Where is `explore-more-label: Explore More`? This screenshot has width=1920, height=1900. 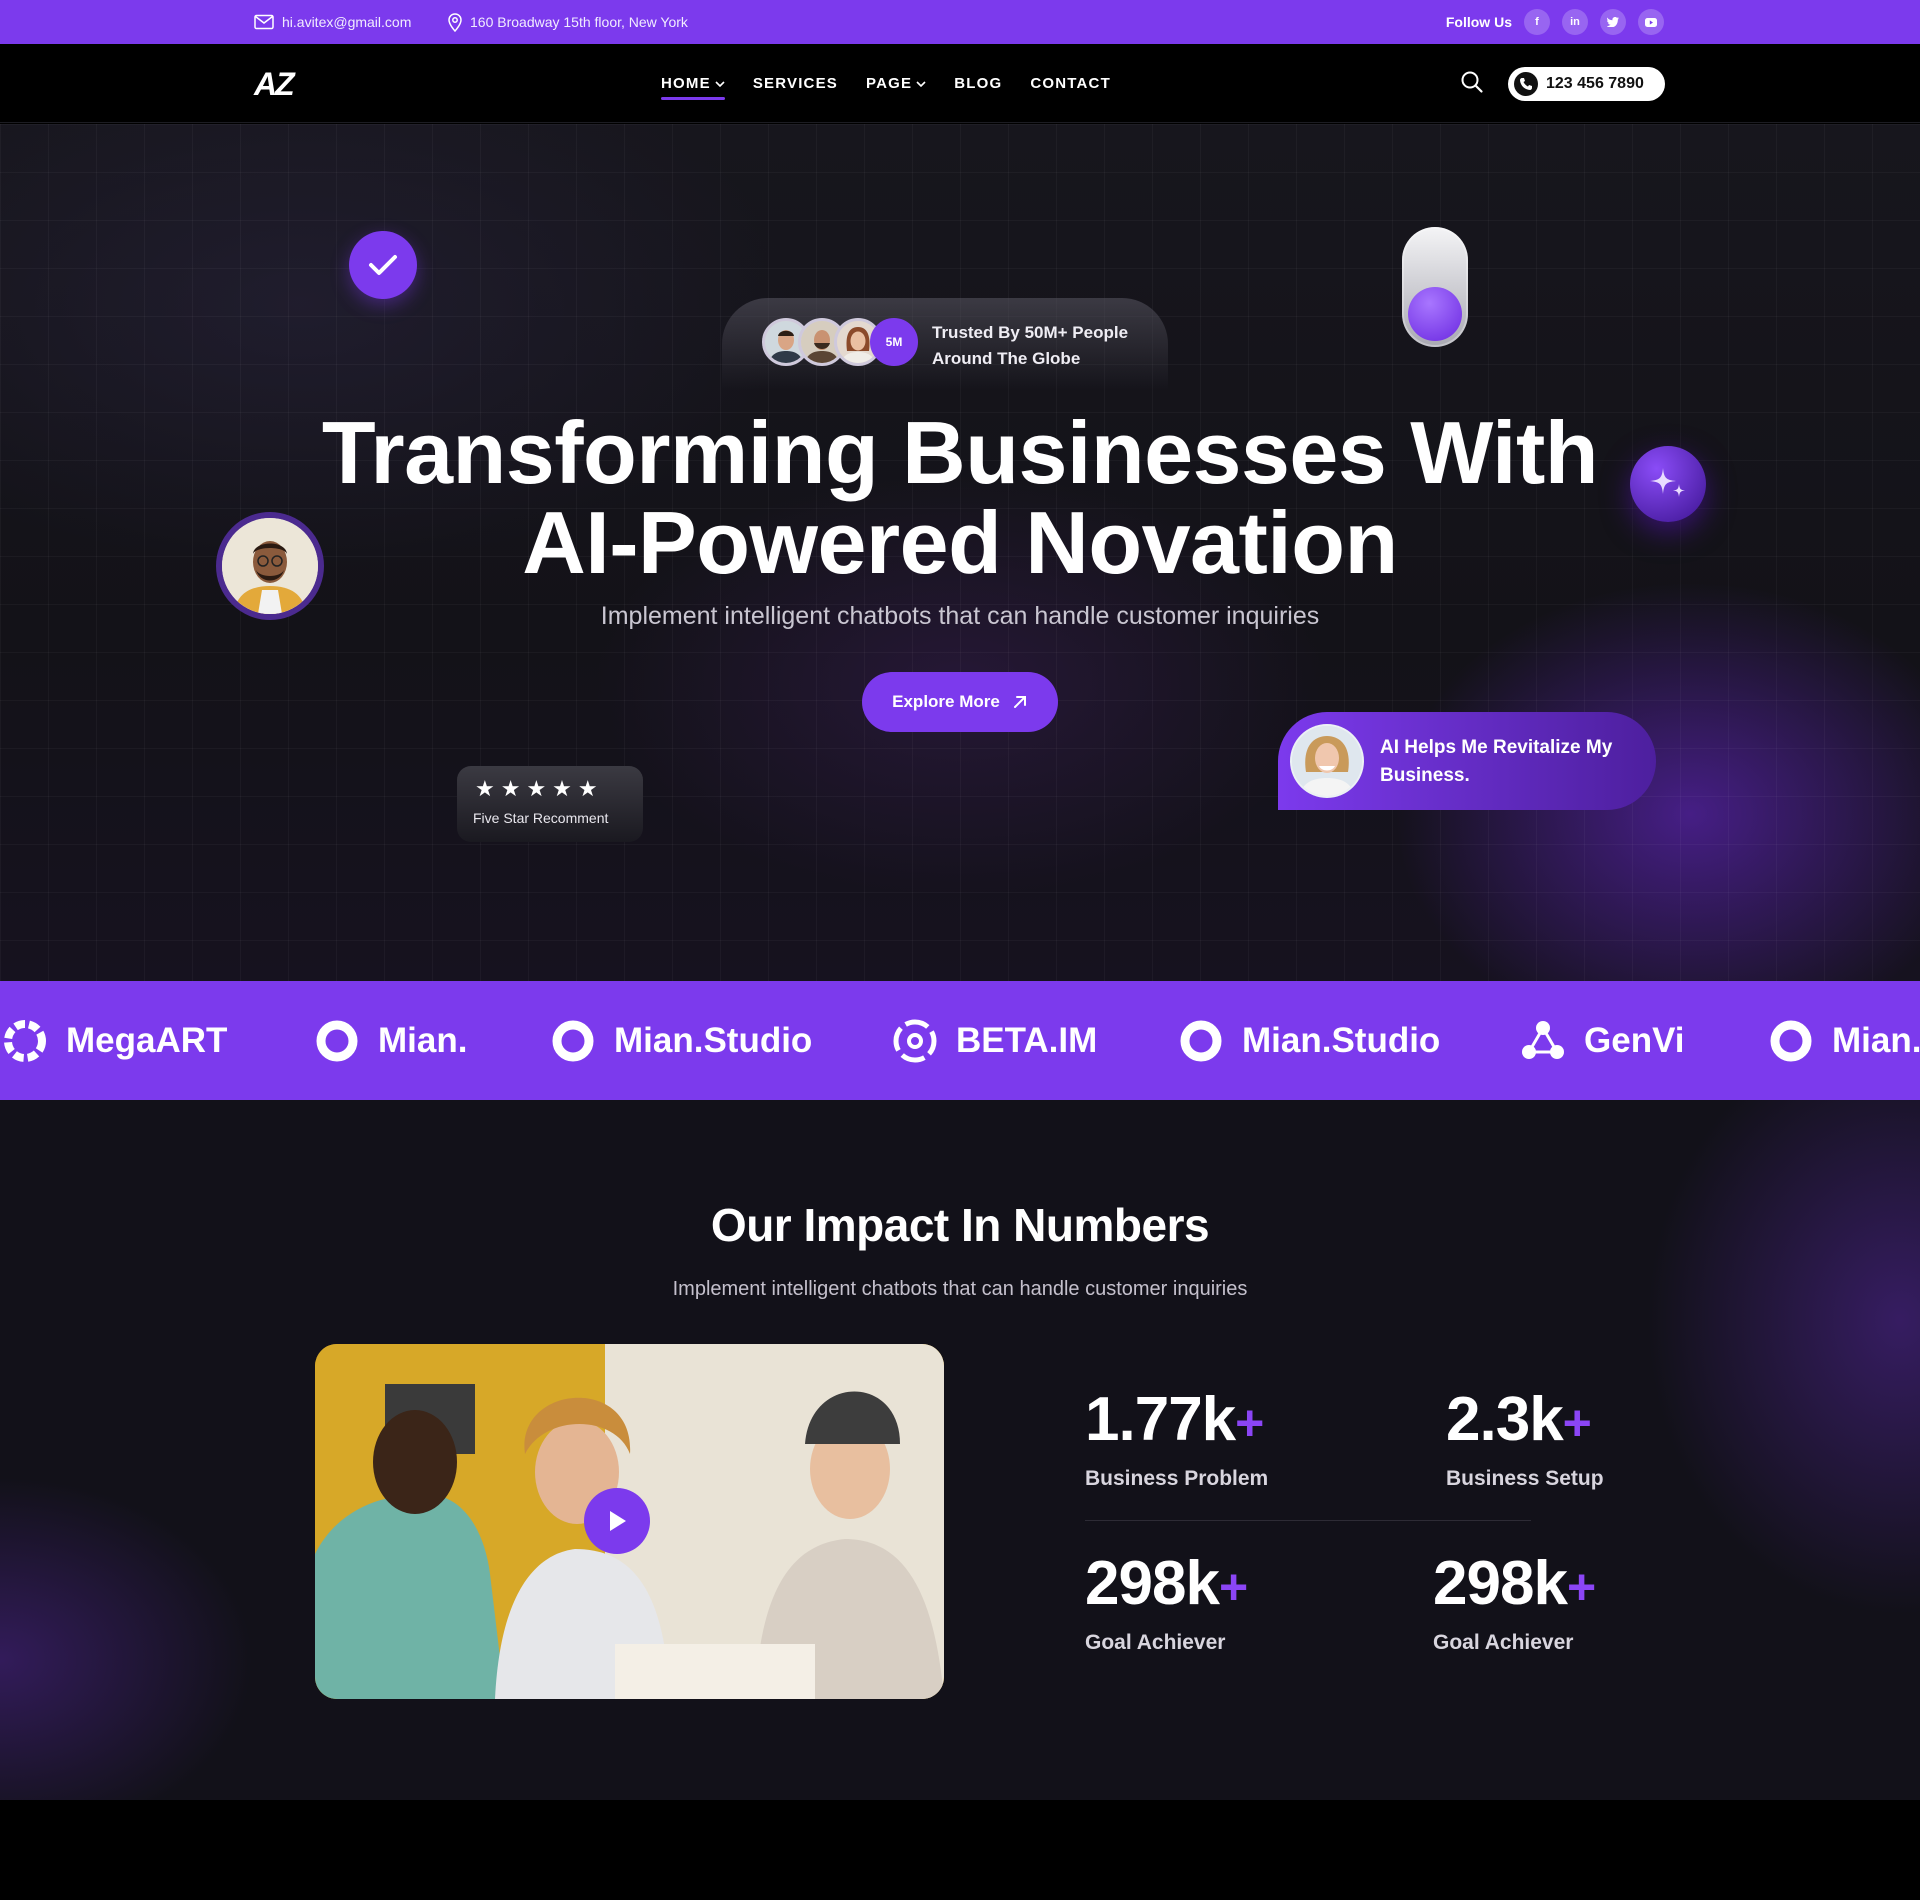 explore-more-label: Explore More is located at coordinates (946, 701).